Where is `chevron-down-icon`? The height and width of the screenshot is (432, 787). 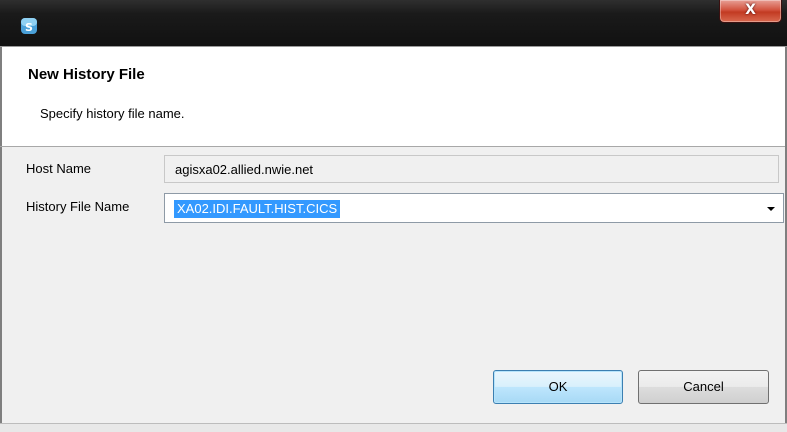
chevron-down-icon is located at coordinates (771, 209).